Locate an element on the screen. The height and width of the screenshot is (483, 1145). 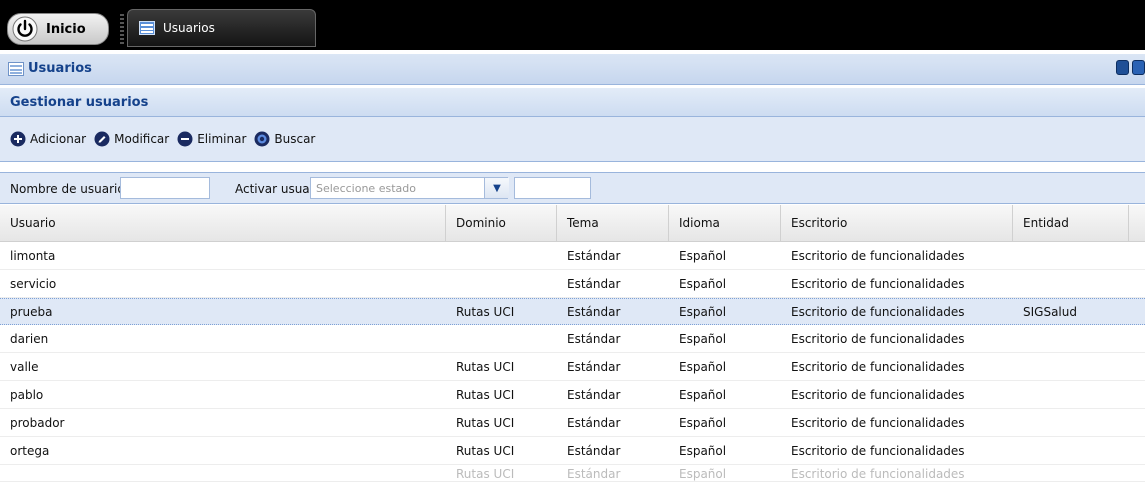
table-cell: valle is located at coordinates (24, 366).